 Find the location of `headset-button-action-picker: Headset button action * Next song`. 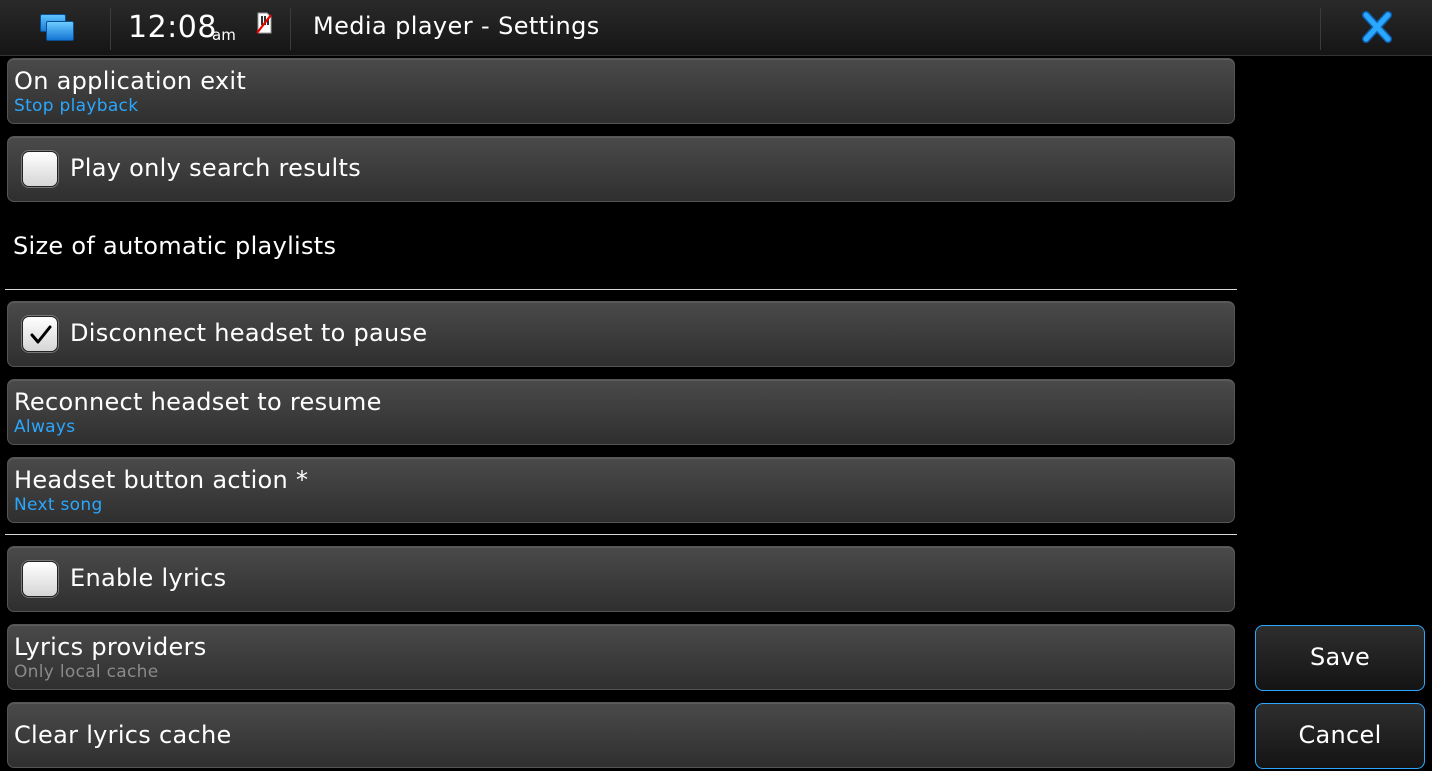

headset-button-action-picker: Headset button action * Next song is located at coordinates (621, 490).